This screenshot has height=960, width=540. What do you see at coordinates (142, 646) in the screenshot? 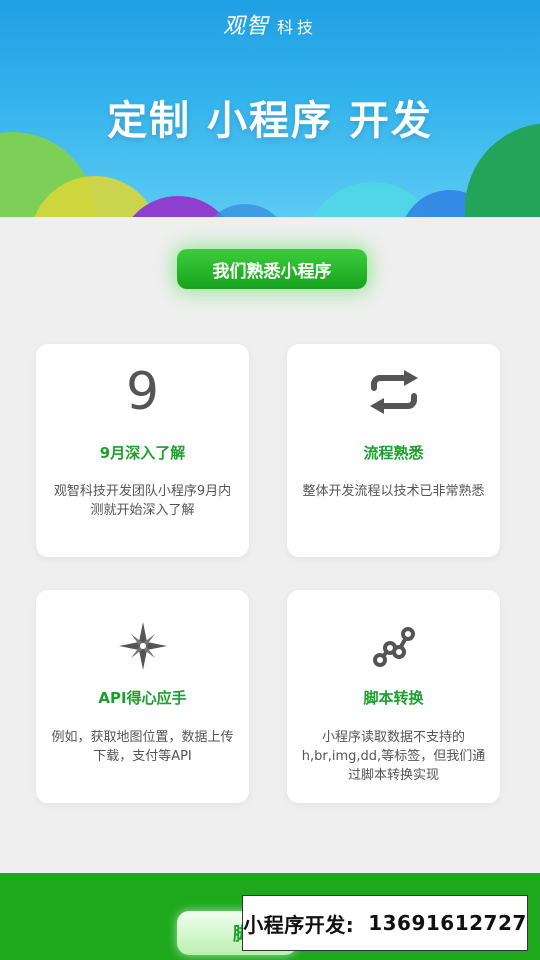
I see `compass-star-icon` at bounding box center [142, 646].